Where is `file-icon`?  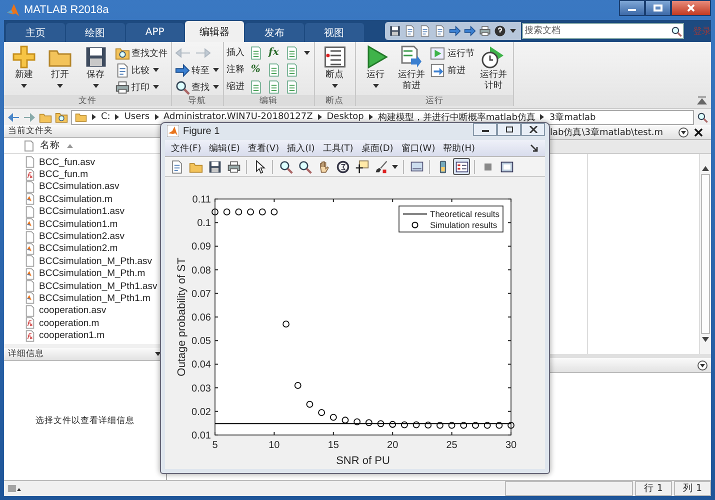
file-icon is located at coordinates (30, 212).